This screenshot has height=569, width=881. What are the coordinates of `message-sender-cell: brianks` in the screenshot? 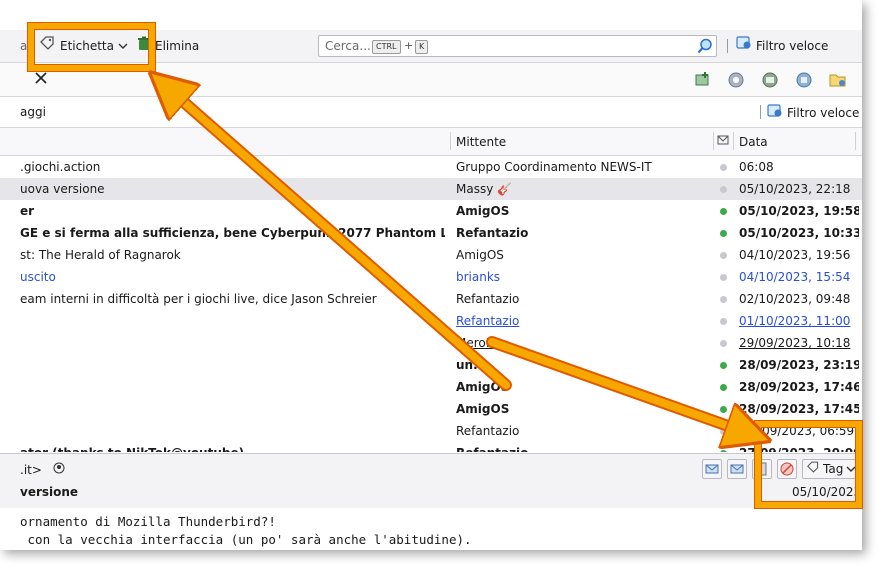 It's located at (478, 277).